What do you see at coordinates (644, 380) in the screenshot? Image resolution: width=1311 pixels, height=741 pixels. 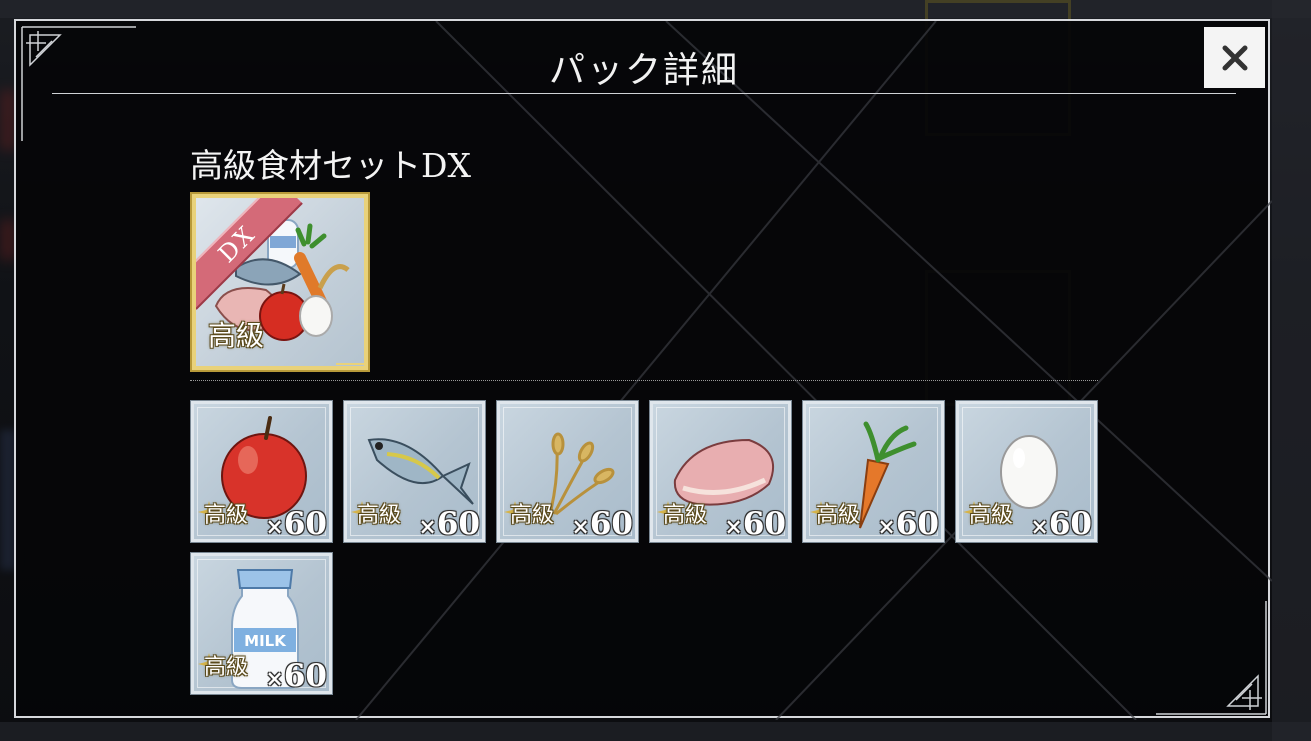 I see `section-divider` at bounding box center [644, 380].